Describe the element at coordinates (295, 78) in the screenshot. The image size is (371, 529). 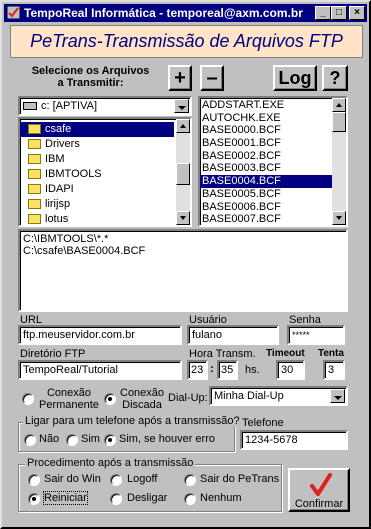
I see `log-button: Log` at that location.